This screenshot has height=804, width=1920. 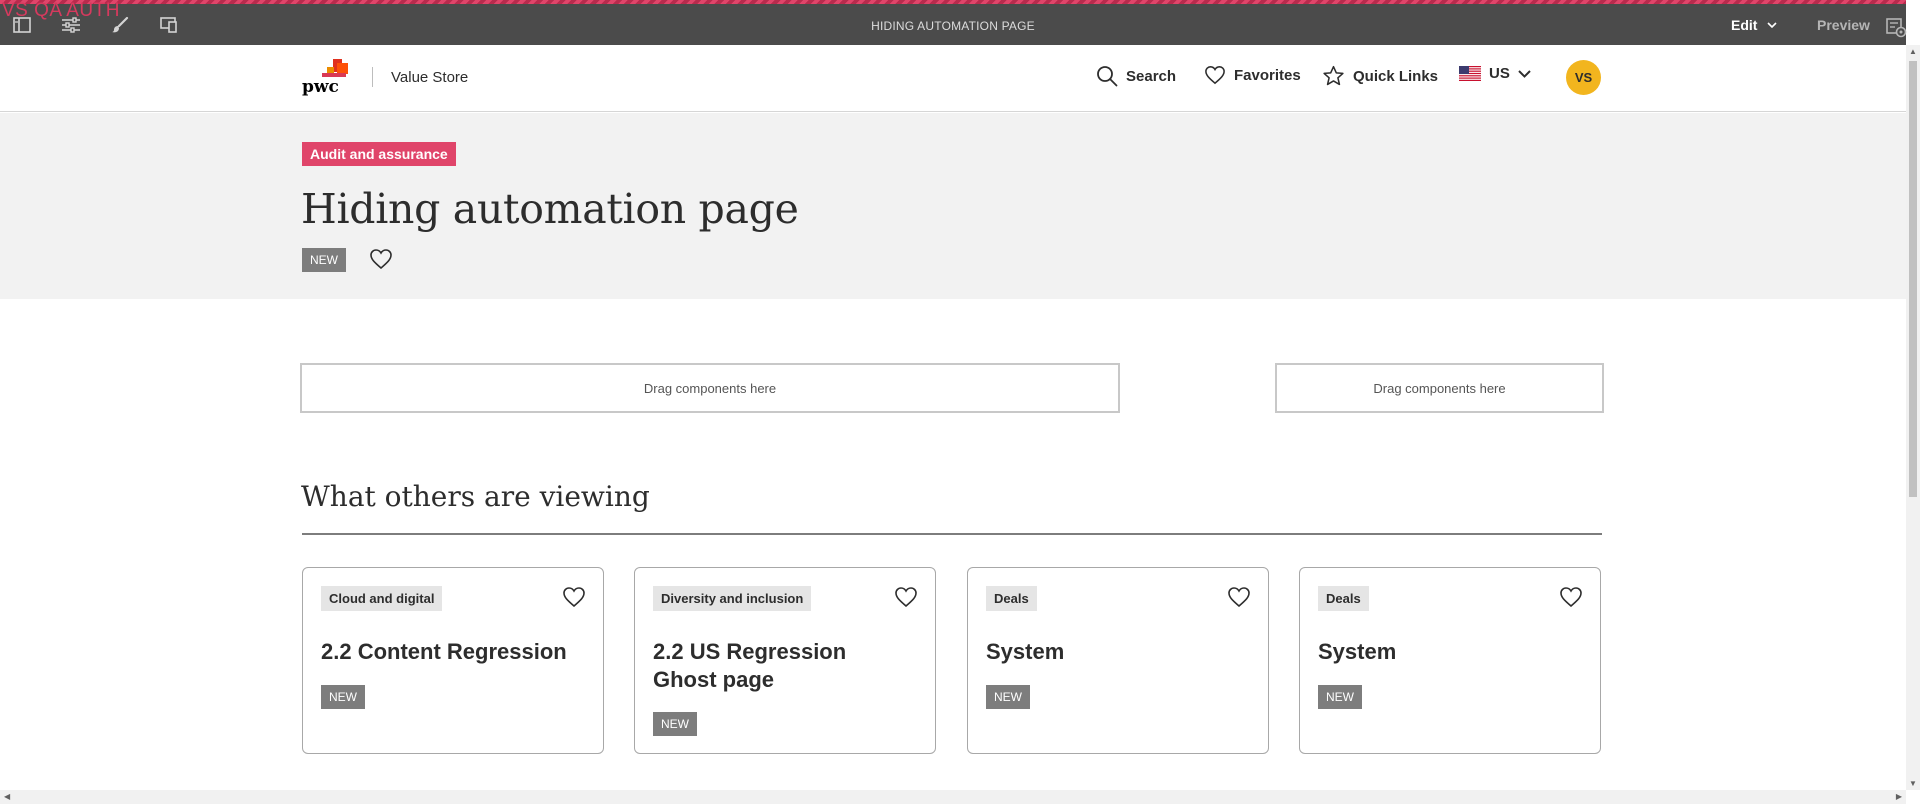 I want to click on section-divider, so click(x=952, y=534).